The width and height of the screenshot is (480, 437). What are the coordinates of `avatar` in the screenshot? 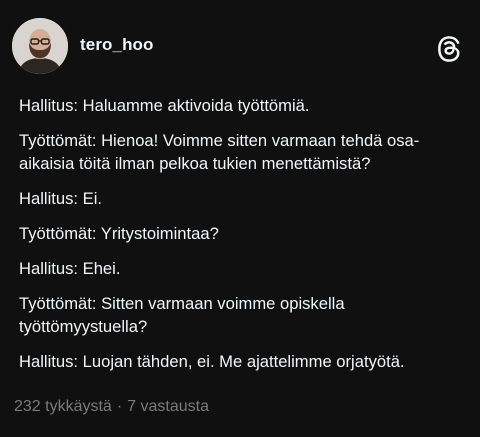 It's located at (40, 46).